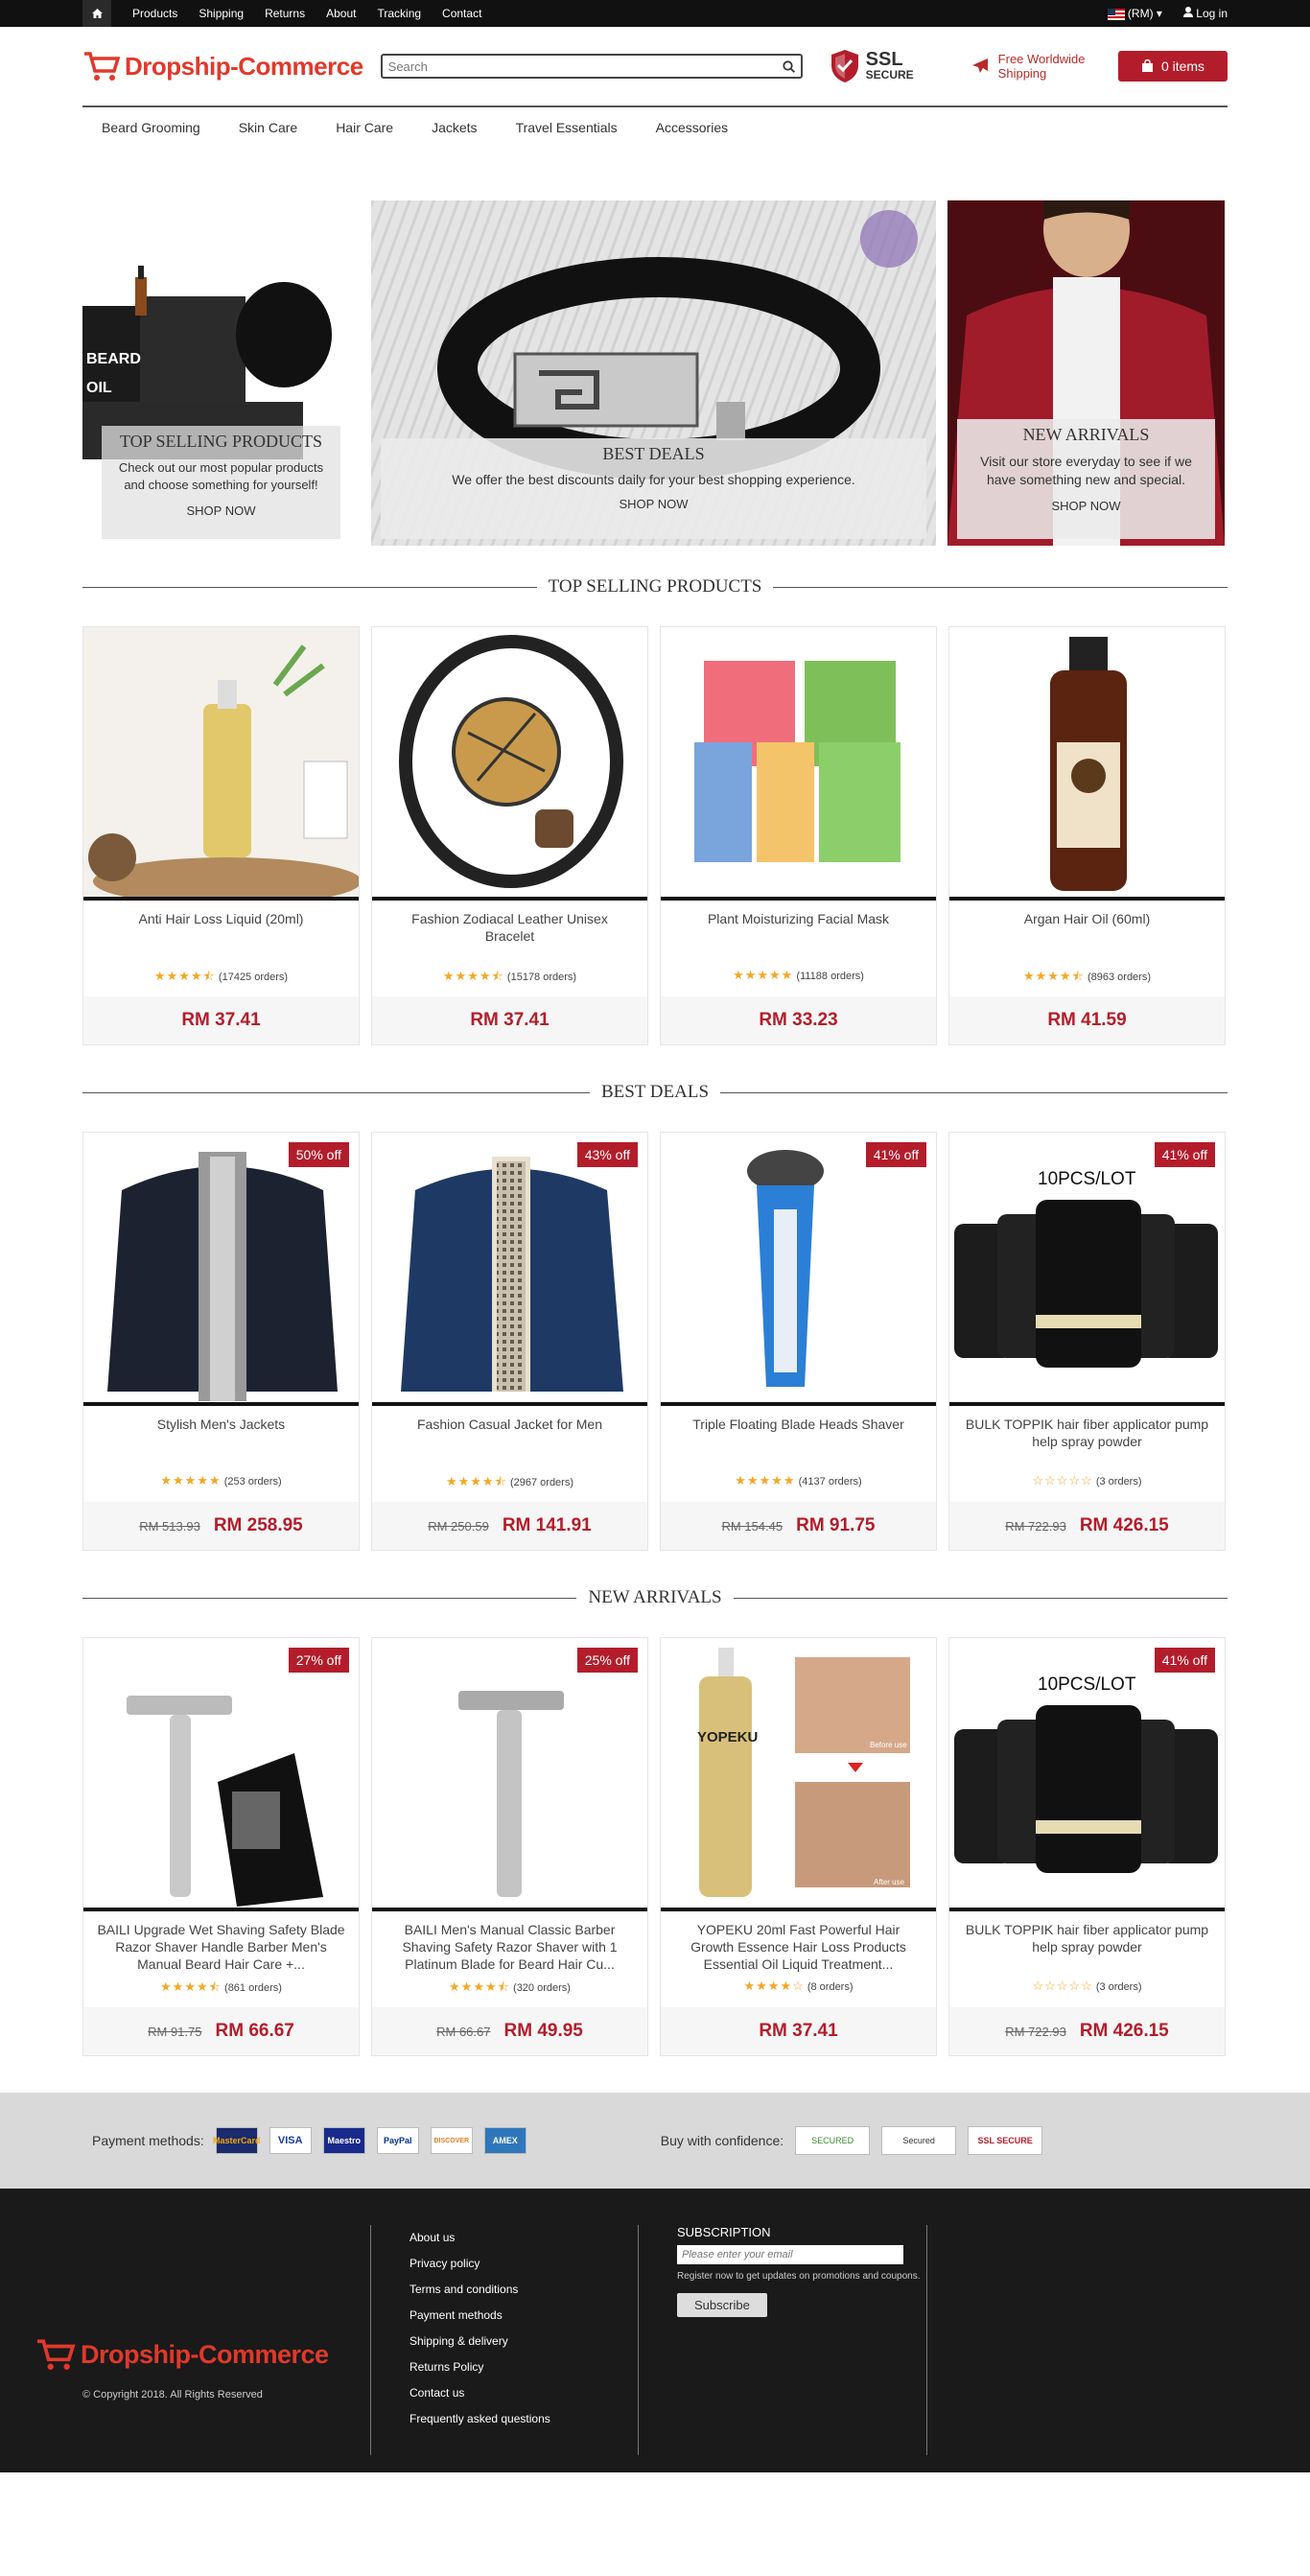 Image resolution: width=1310 pixels, height=2576 pixels. Describe the element at coordinates (1087, 1526) in the screenshot. I see `price-box: RM 722.93 RM 426.15` at that location.